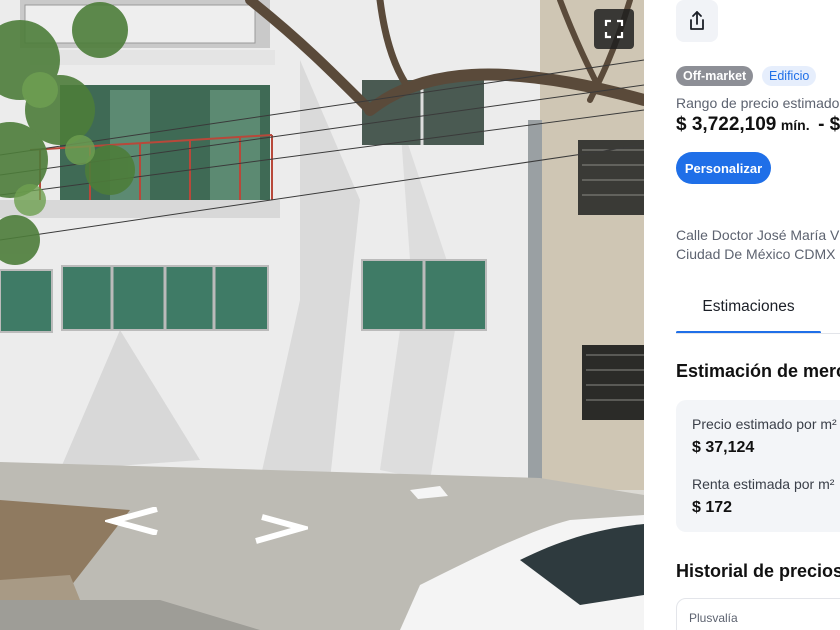  I want to click on price-per-m2-label: Precio estimado por m², so click(764, 424).